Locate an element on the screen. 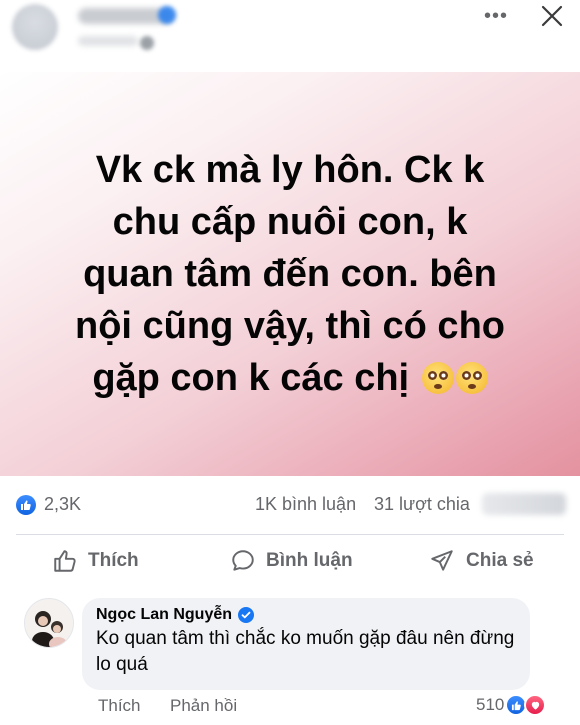 The image size is (580, 725). more-options-button: ••• is located at coordinates (496, 16).